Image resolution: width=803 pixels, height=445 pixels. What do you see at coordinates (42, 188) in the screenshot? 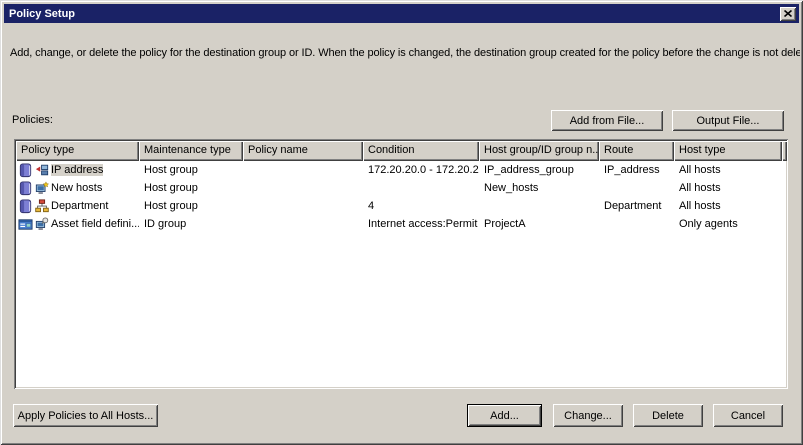
I see `new-host-computer-icon` at bounding box center [42, 188].